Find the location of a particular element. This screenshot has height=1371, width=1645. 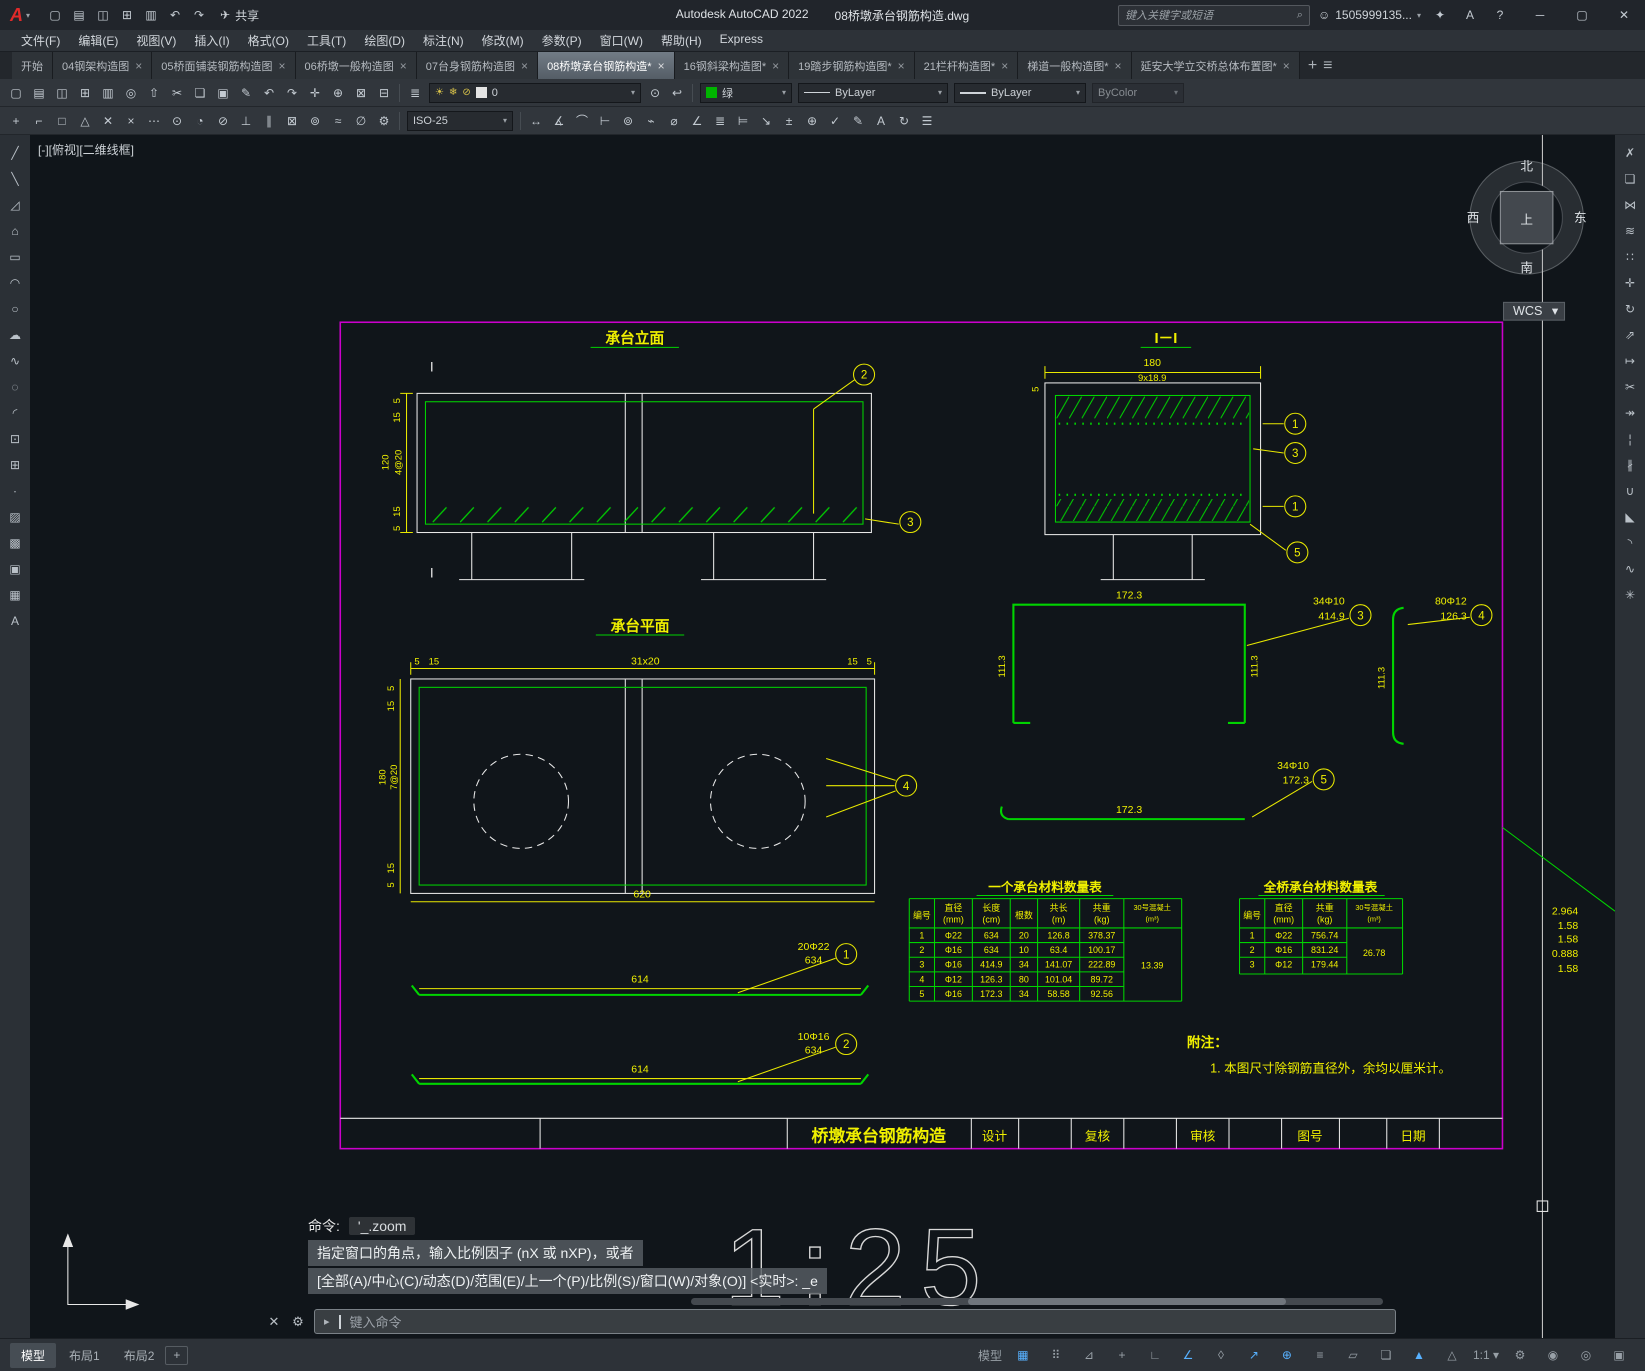

new-layout-button: + is located at coordinates (177, 1355).